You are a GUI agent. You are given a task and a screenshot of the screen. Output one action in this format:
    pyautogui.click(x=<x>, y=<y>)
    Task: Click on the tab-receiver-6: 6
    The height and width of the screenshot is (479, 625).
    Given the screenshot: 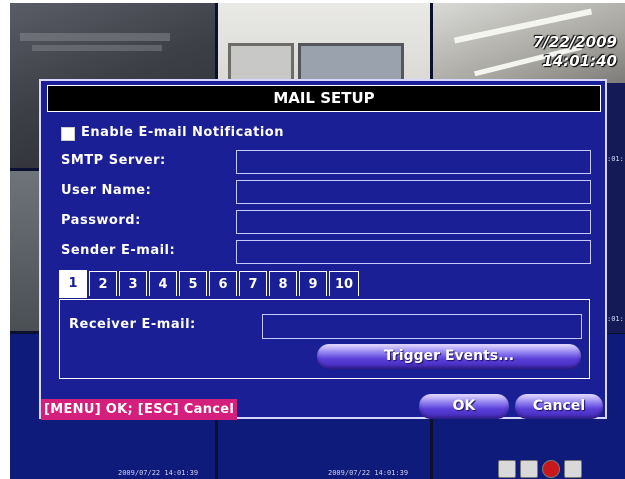 What is the action you would take?
    pyautogui.click(x=223, y=283)
    